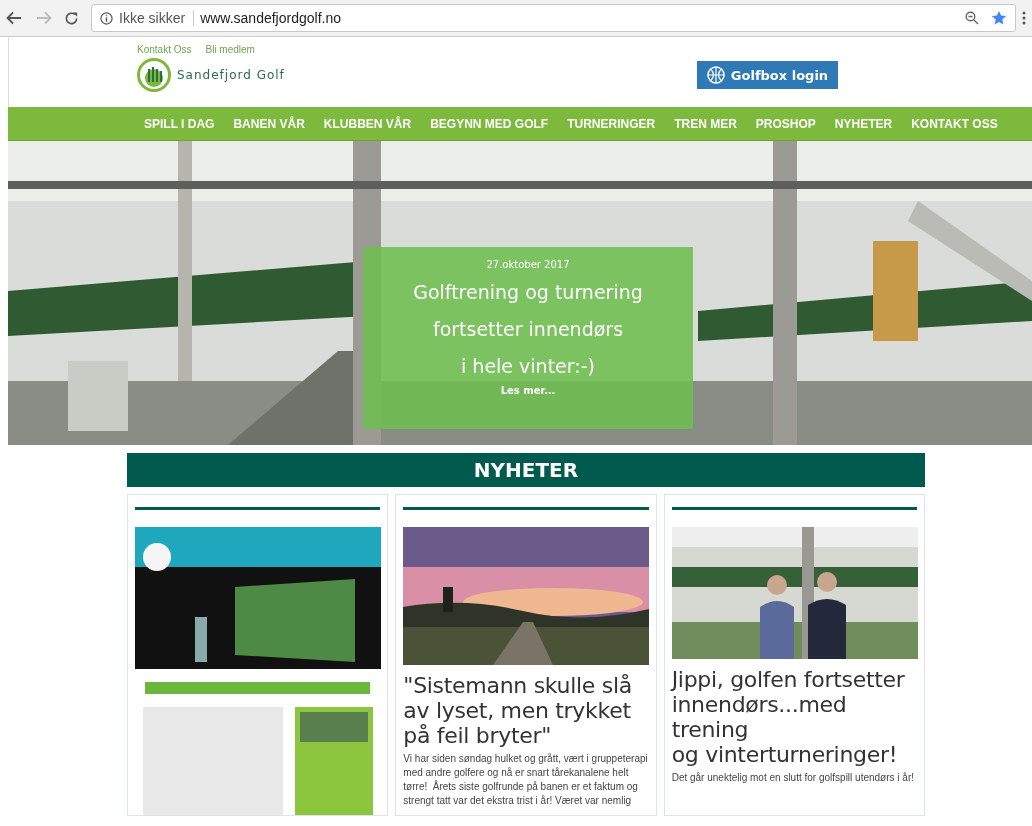 This screenshot has width=1032, height=826. I want to click on nav-link: SPILL I DAG, so click(179, 123).